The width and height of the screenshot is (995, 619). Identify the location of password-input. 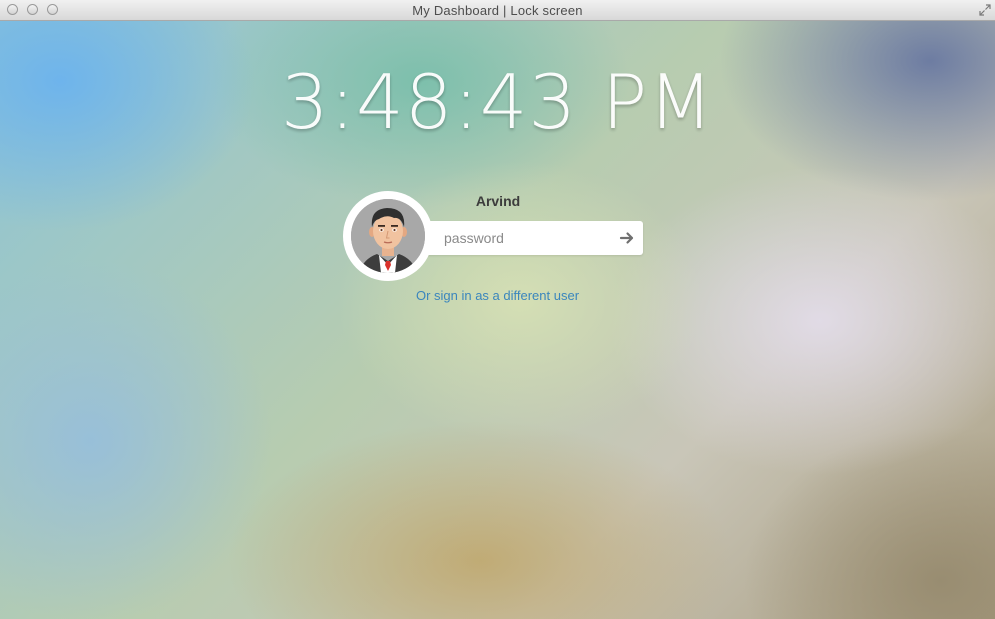
(523, 238).